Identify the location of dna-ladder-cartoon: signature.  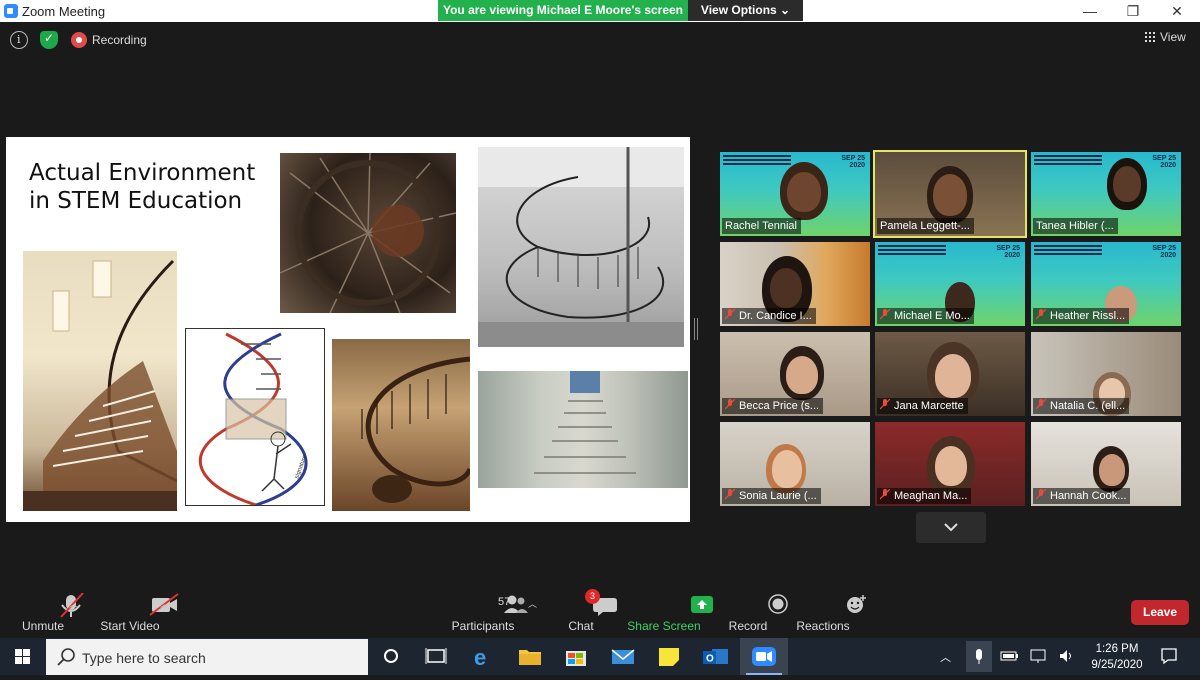
(255, 417).